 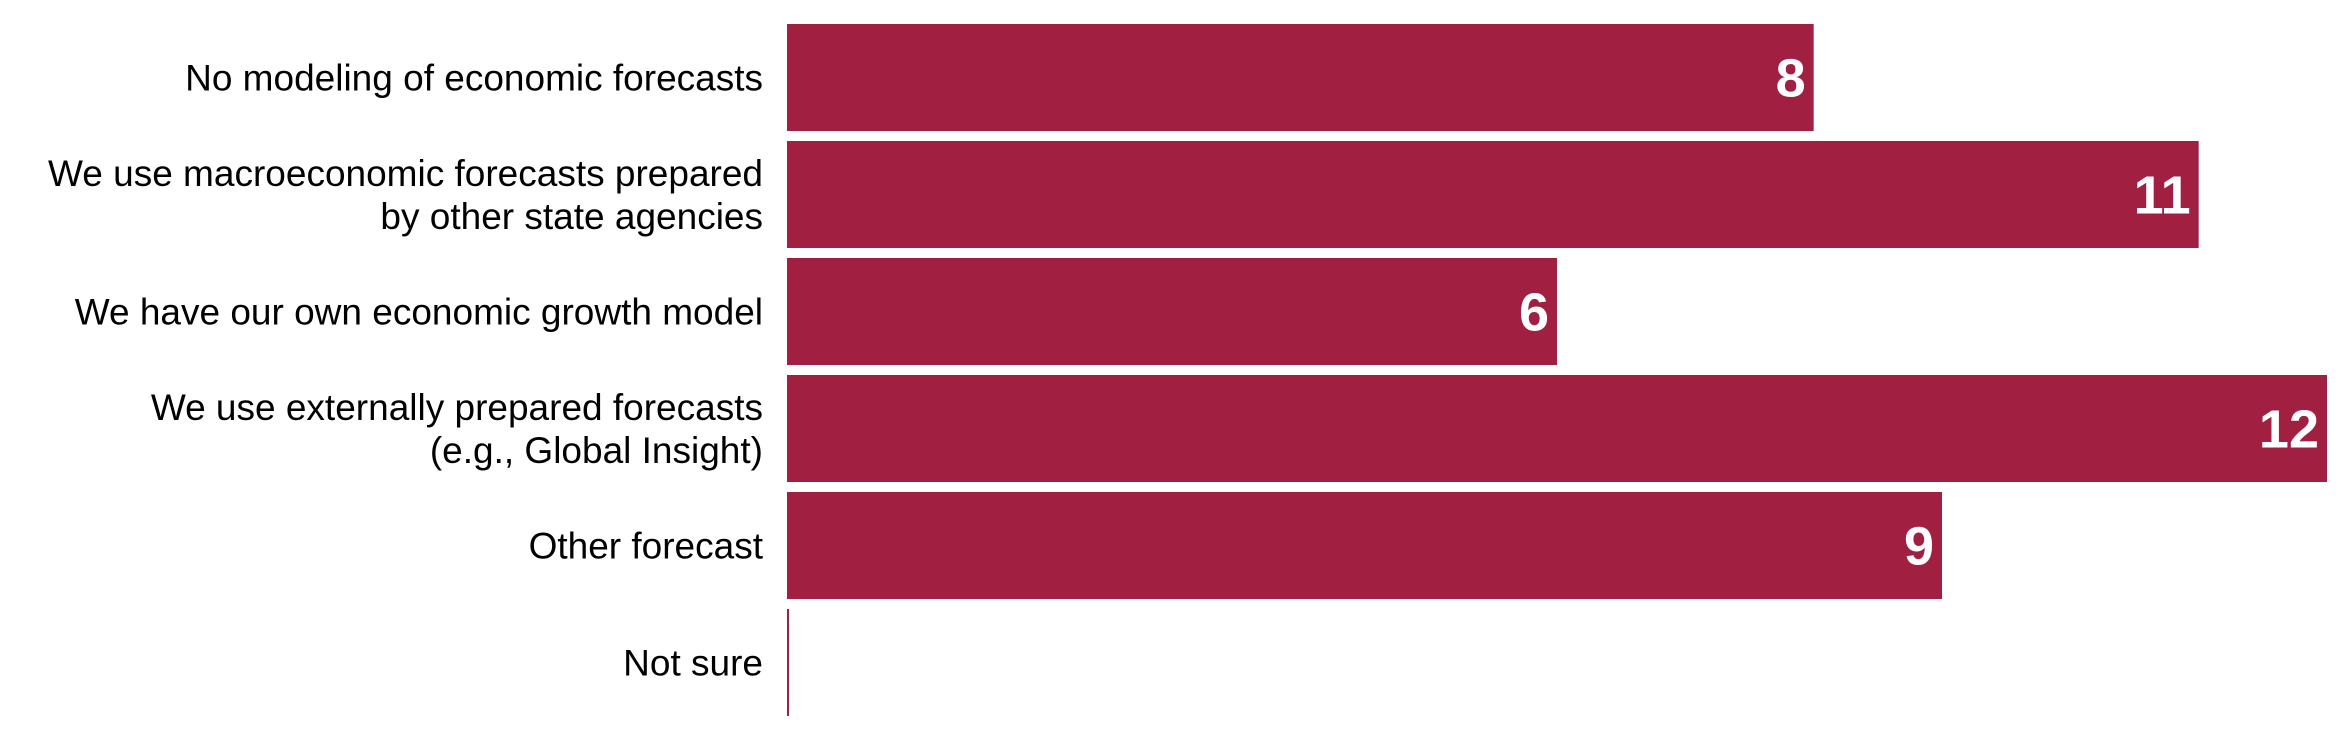 I want to click on category-label-line: by other state agencies, so click(x=571, y=216).